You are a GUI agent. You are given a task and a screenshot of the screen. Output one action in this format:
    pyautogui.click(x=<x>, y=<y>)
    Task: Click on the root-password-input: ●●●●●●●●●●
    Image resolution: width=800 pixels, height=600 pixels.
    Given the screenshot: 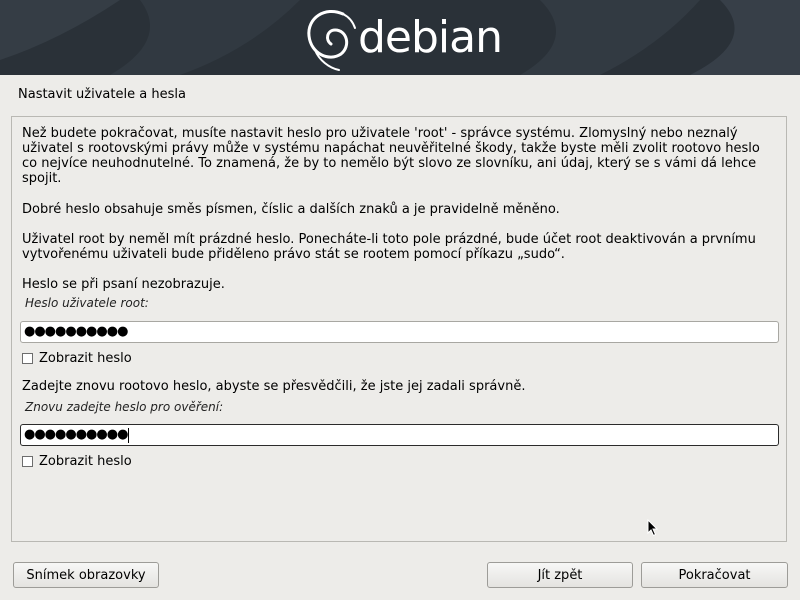 What is the action you would take?
    pyautogui.click(x=399, y=332)
    